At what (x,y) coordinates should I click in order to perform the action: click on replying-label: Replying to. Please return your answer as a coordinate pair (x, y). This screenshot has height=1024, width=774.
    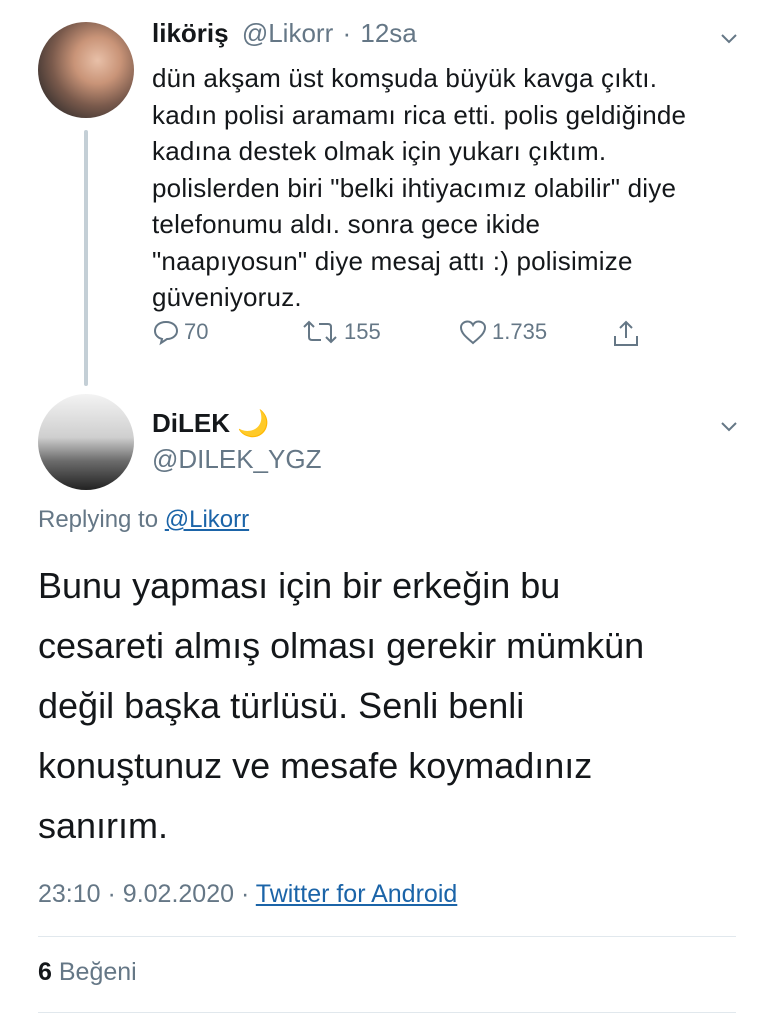
    Looking at the image, I should click on (98, 519).